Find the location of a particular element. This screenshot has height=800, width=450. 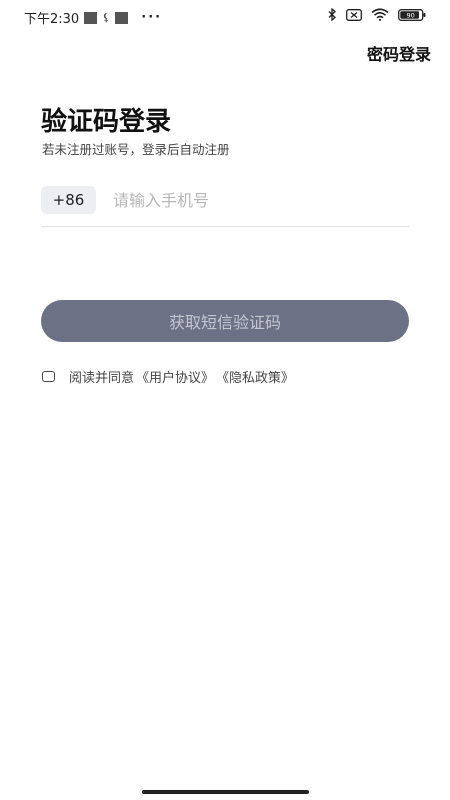

status-time: 下午2:30 is located at coordinates (52, 19).